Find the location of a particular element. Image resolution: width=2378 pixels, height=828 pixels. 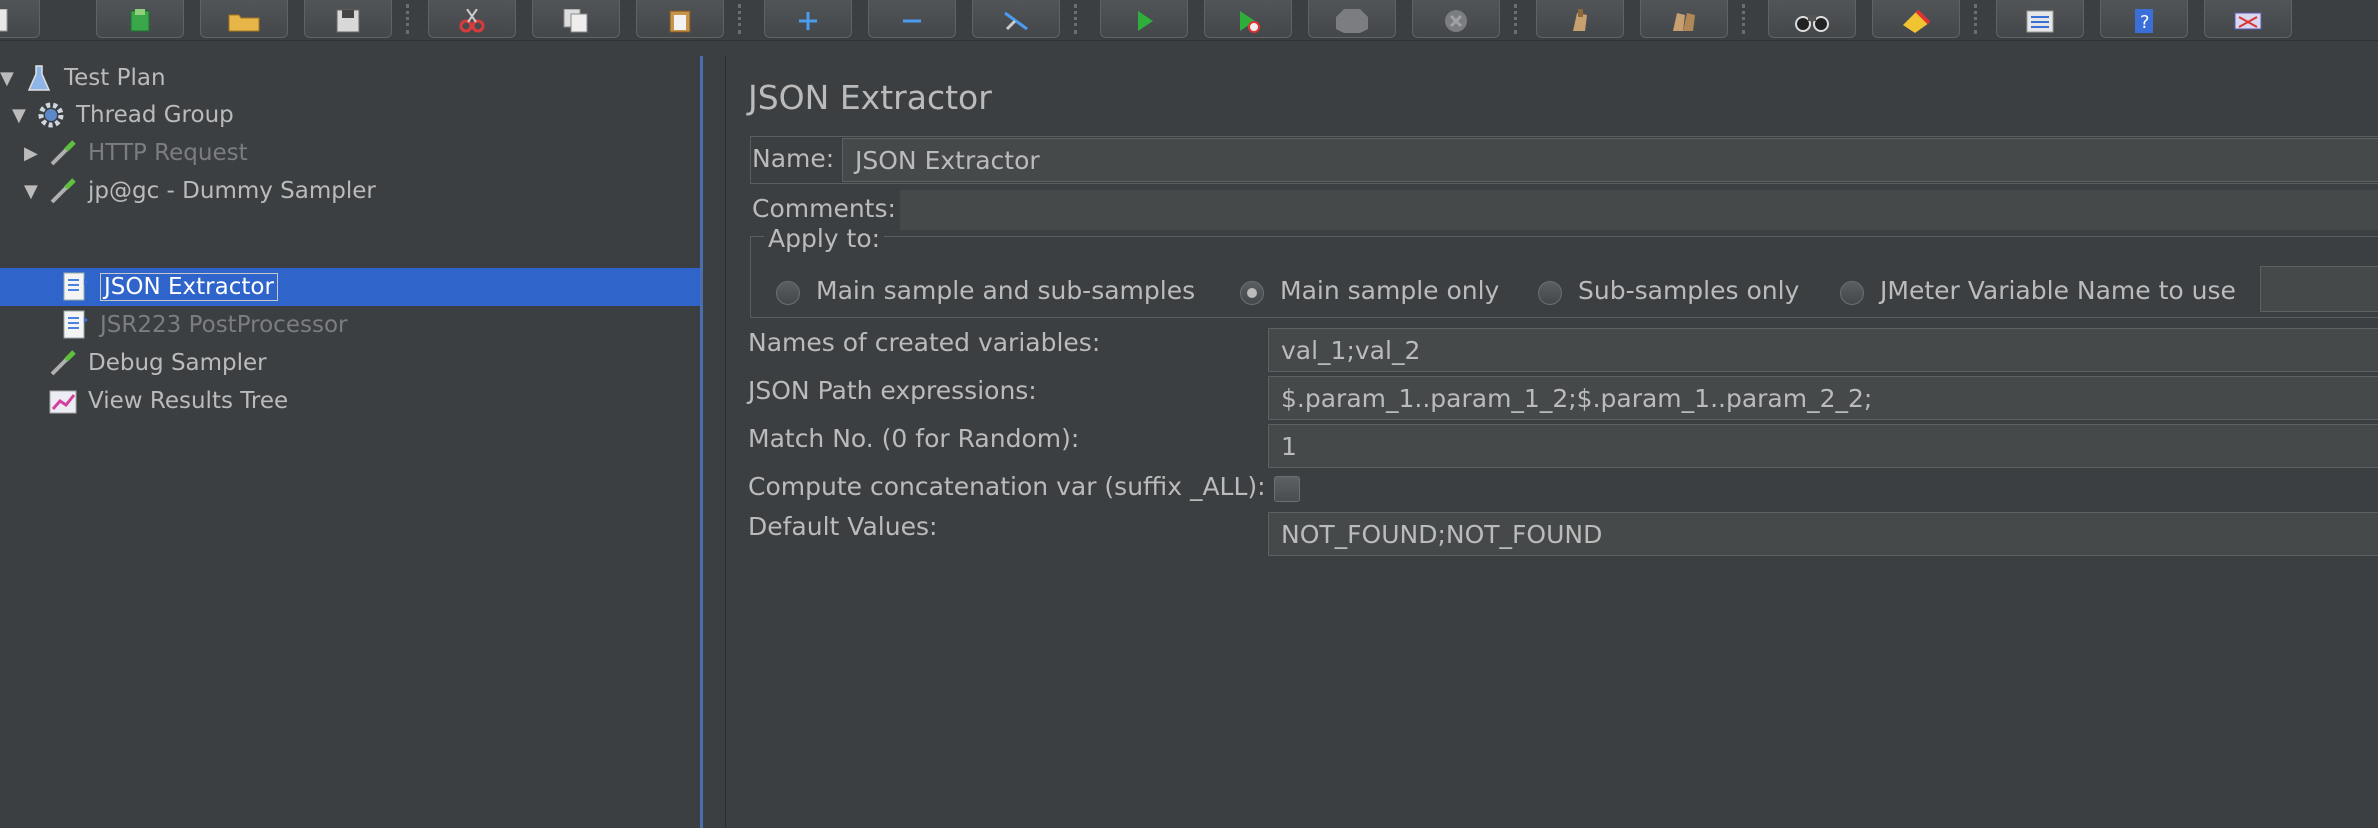

help-button: ? is located at coordinates (2144, 19).